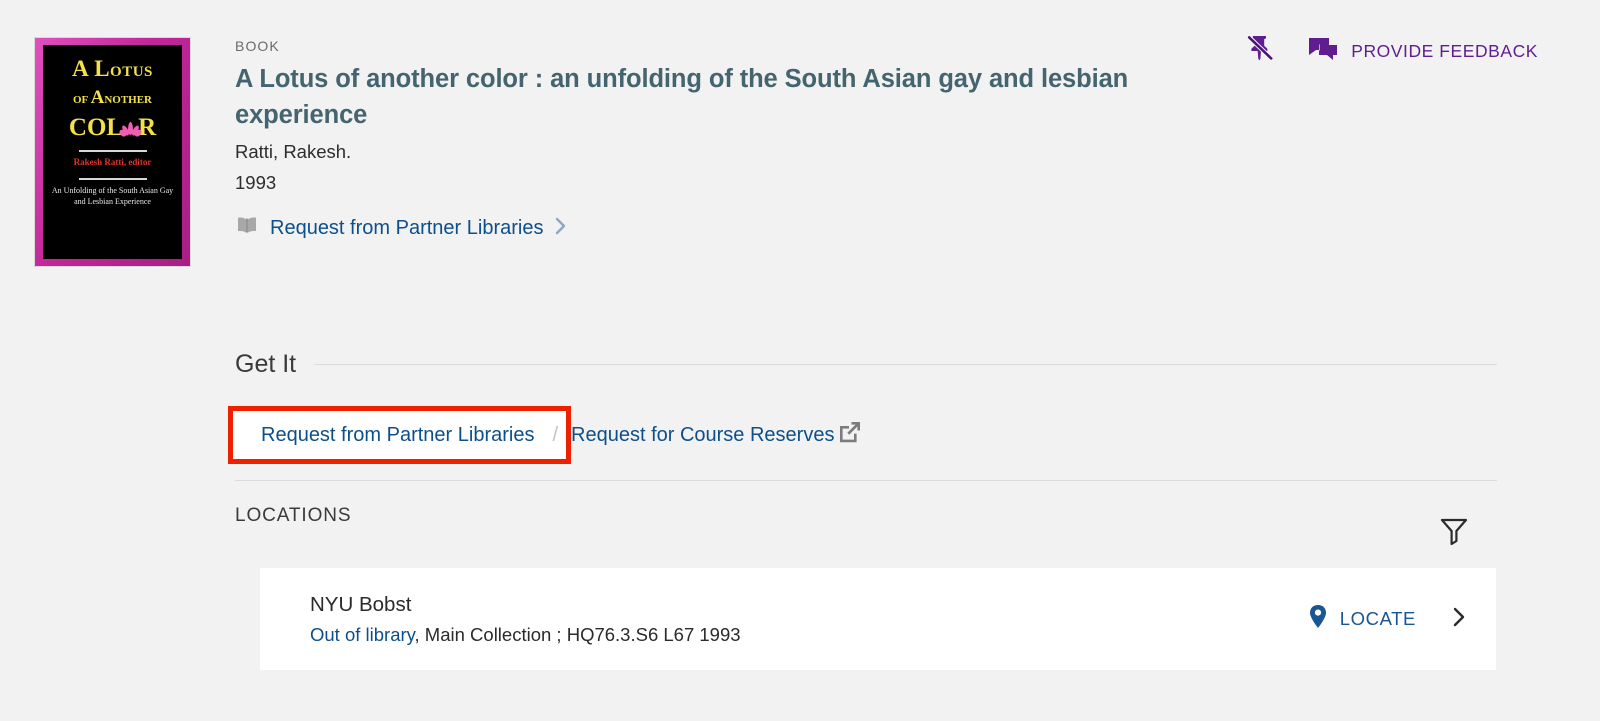 The width and height of the screenshot is (1600, 721). Describe the element at coordinates (257, 46) in the screenshot. I see `record-type-label: BOOK` at that location.